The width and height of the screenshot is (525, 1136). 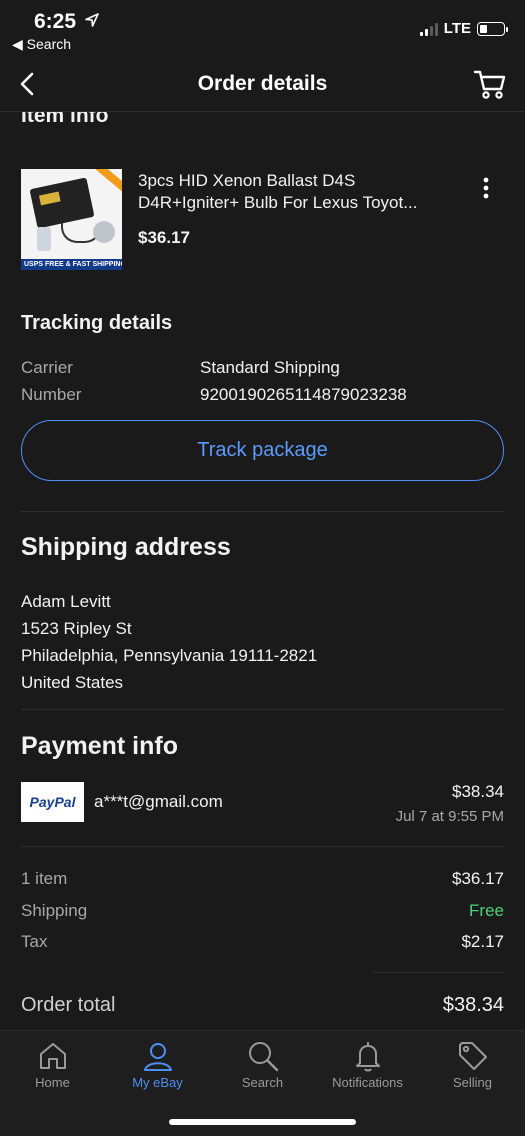 What do you see at coordinates (247, 180) in the screenshot?
I see `item-title-line1: 3pcs HID Xenon Ballast D4S` at bounding box center [247, 180].